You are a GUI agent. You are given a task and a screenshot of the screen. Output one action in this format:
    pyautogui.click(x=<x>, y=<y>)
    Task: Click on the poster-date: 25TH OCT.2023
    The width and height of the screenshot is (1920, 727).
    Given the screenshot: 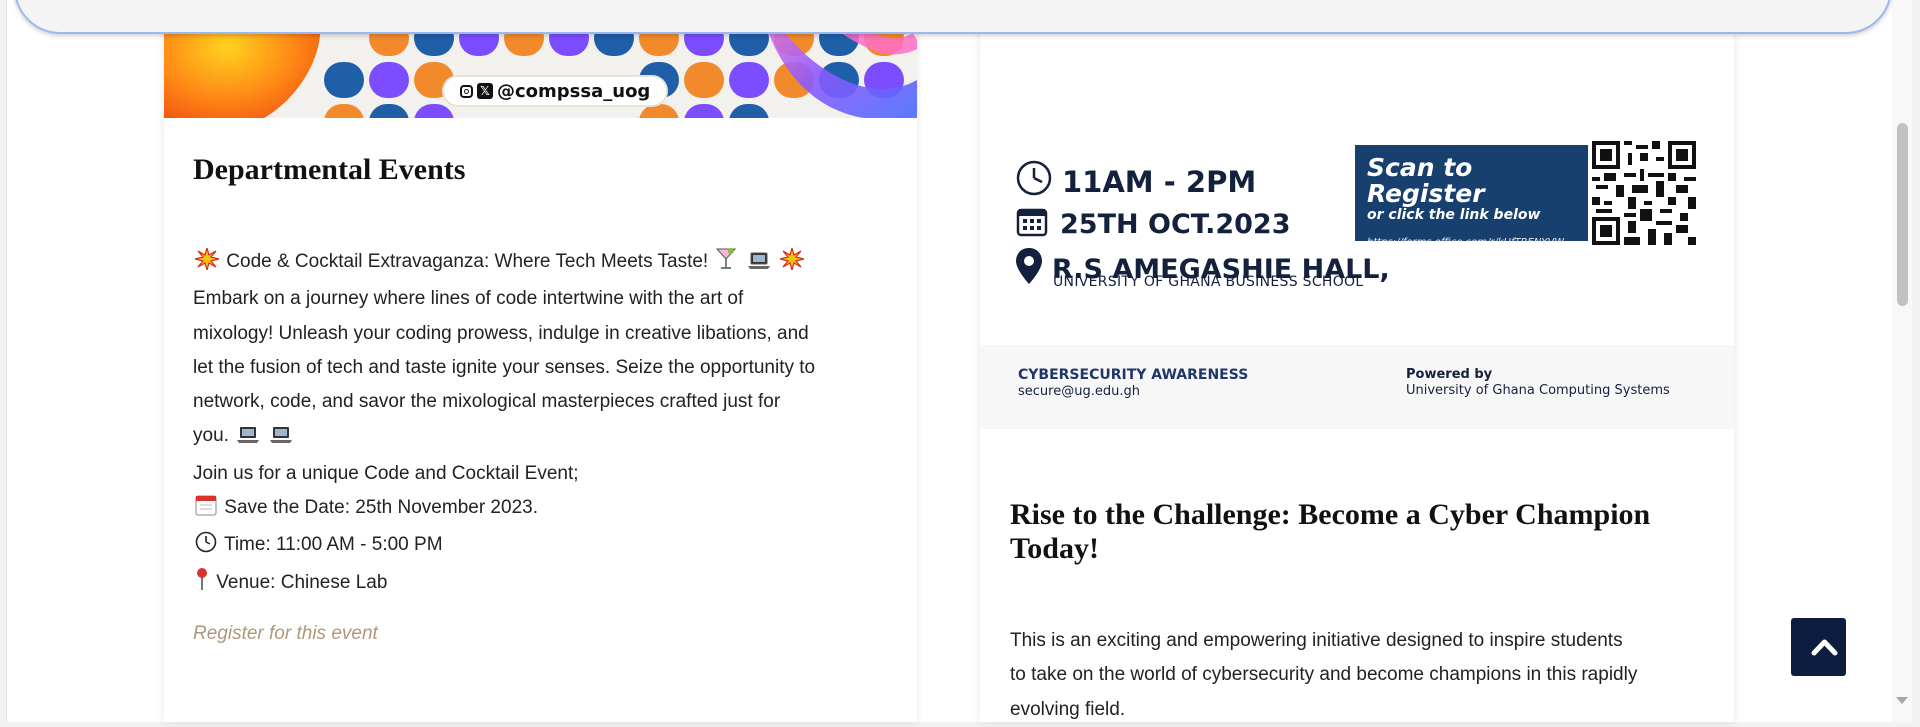 What is the action you would take?
    pyautogui.click(x=1175, y=224)
    